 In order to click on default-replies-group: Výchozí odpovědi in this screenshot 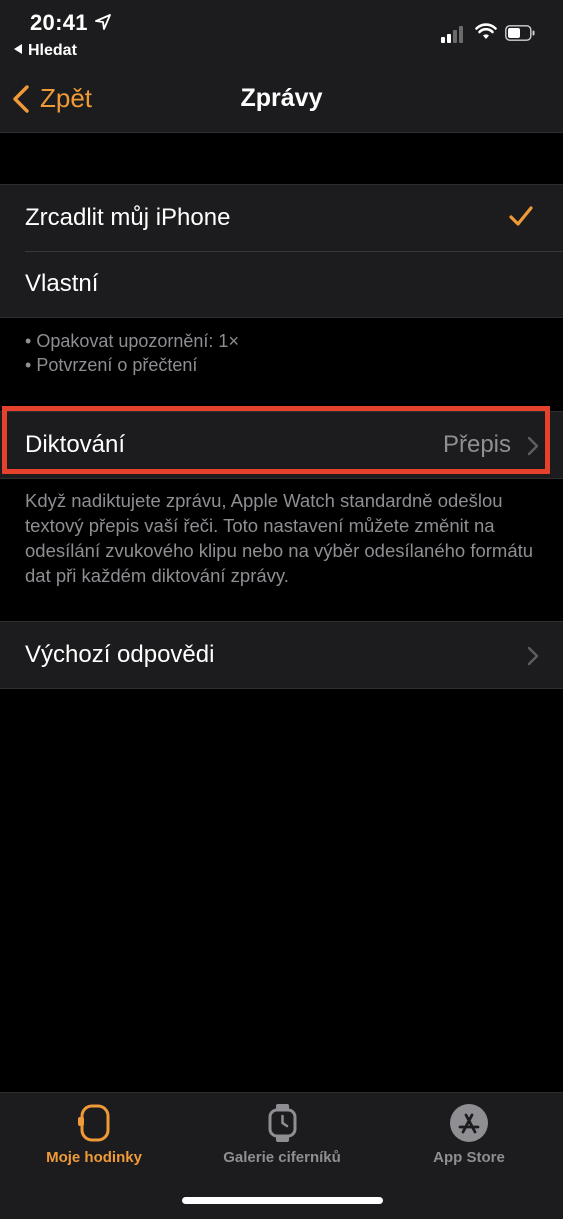, I will do `click(281, 655)`.